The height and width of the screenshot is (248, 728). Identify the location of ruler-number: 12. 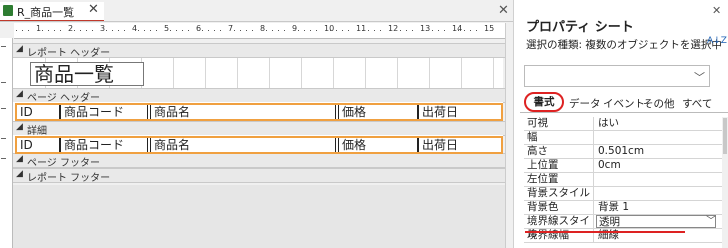
(393, 28).